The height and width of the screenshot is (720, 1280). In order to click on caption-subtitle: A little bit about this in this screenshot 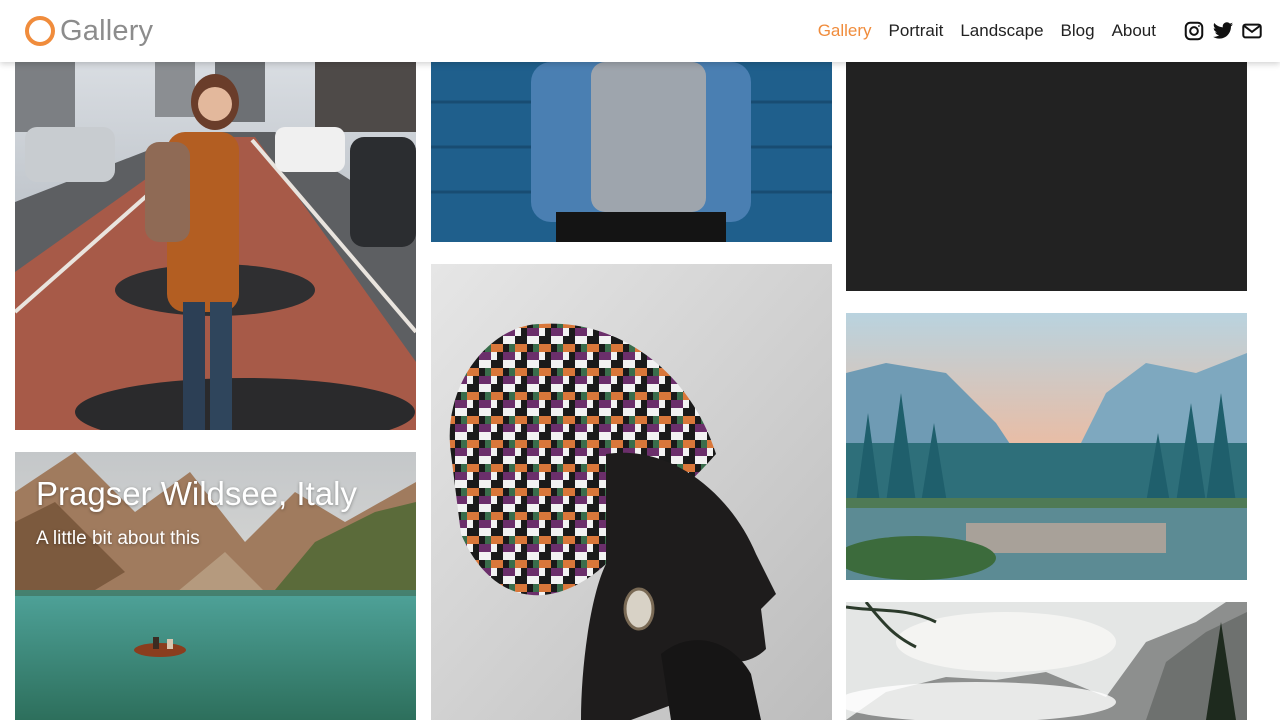, I will do `click(118, 538)`.